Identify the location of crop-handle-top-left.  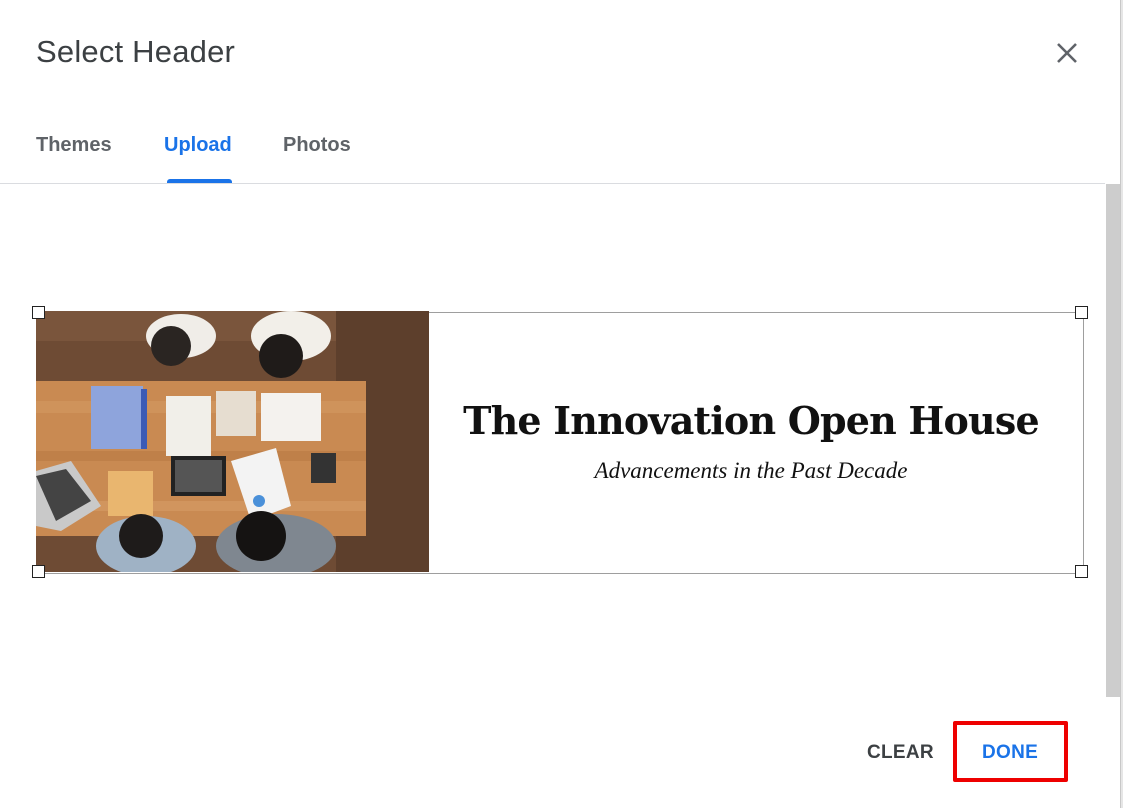
(38, 312).